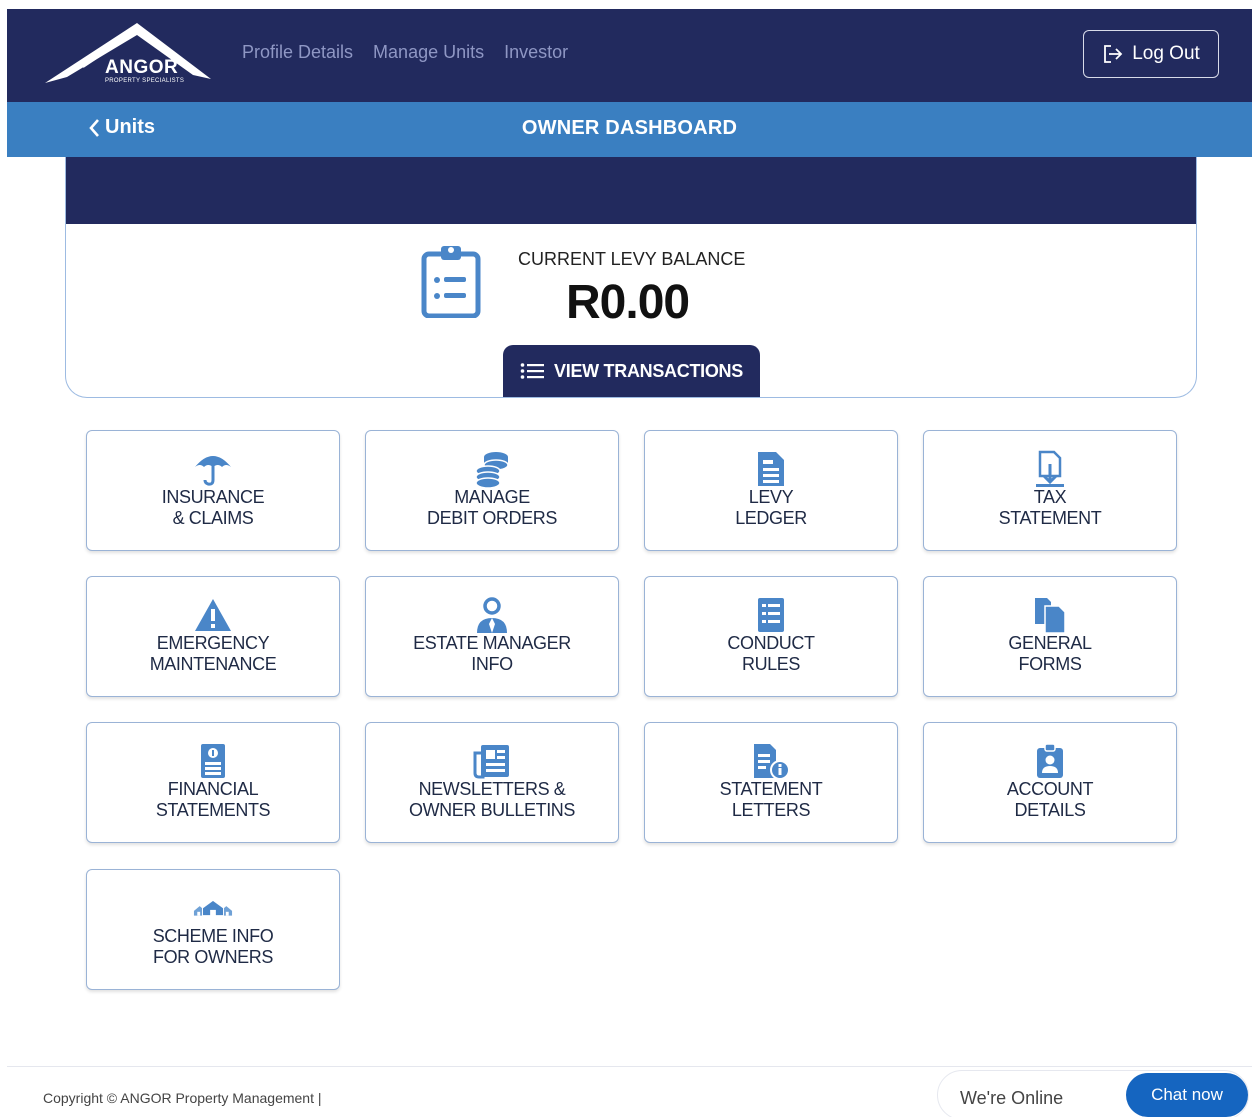 The image size is (1252, 1117). Describe the element at coordinates (632, 259) in the screenshot. I see `levy-balance-label: CURRENT LEVY BALANCE` at that location.